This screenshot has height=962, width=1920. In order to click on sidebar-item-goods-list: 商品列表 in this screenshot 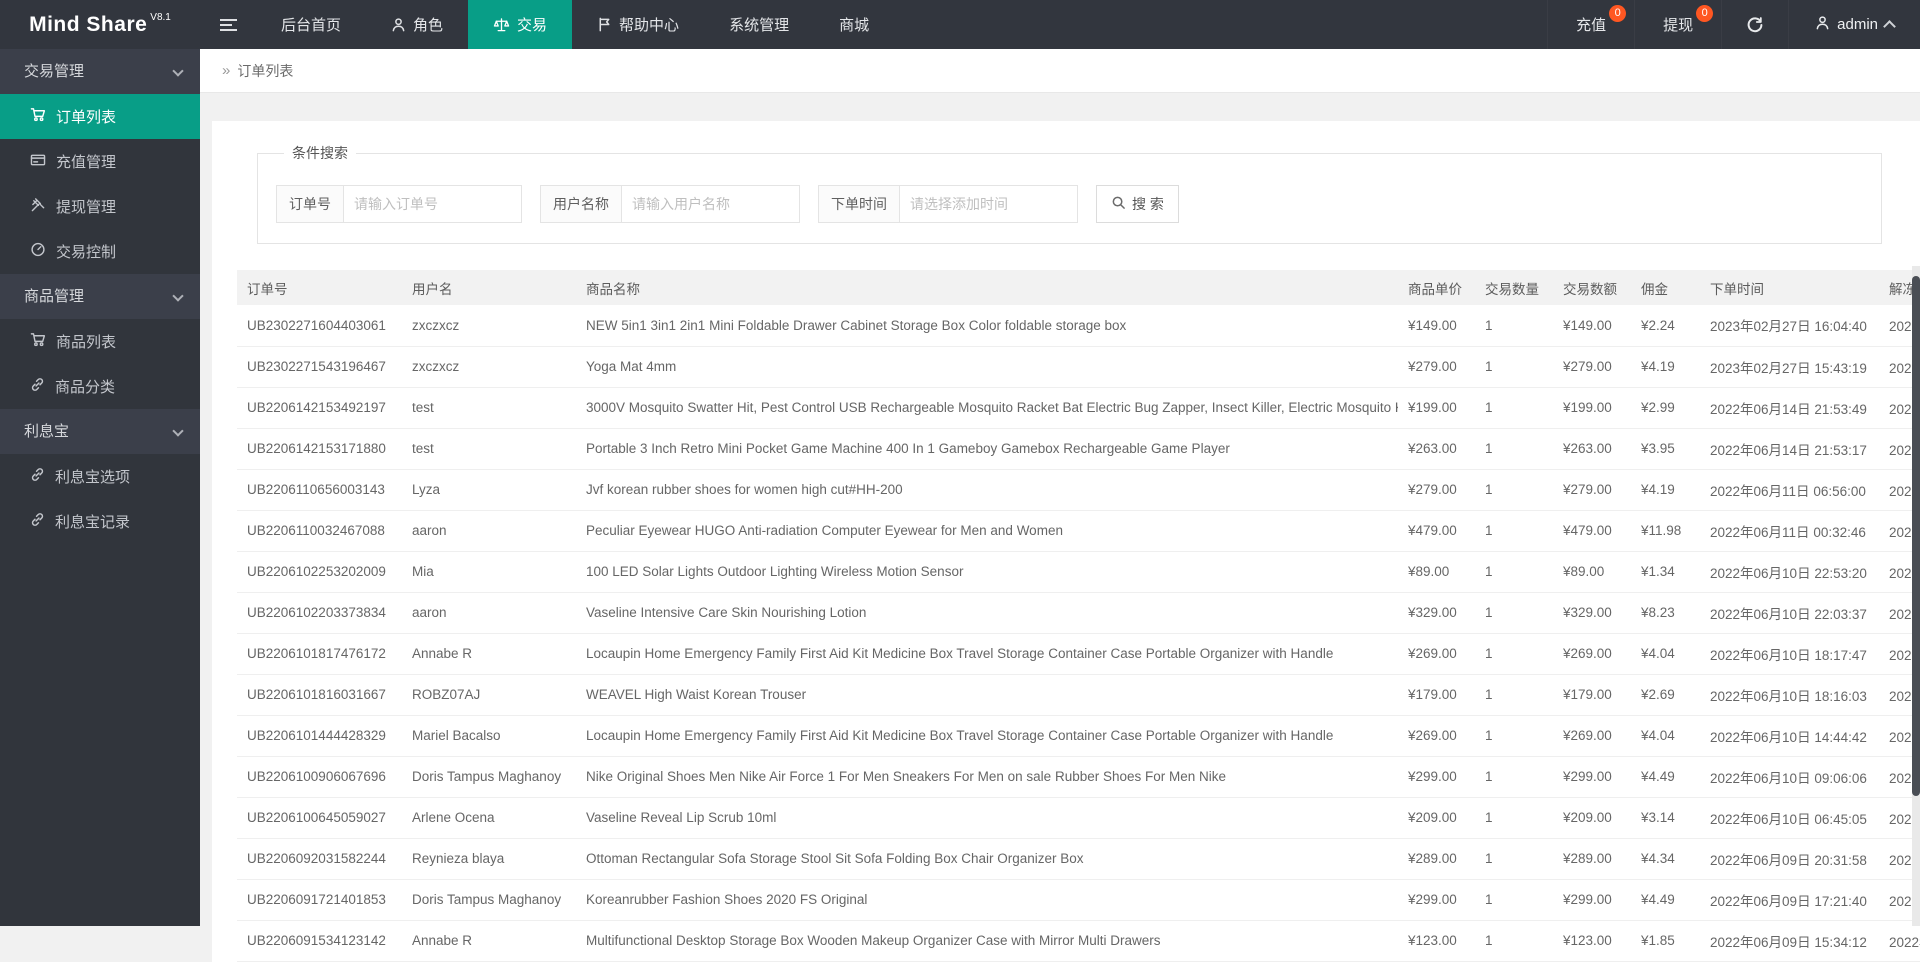, I will do `click(100, 341)`.